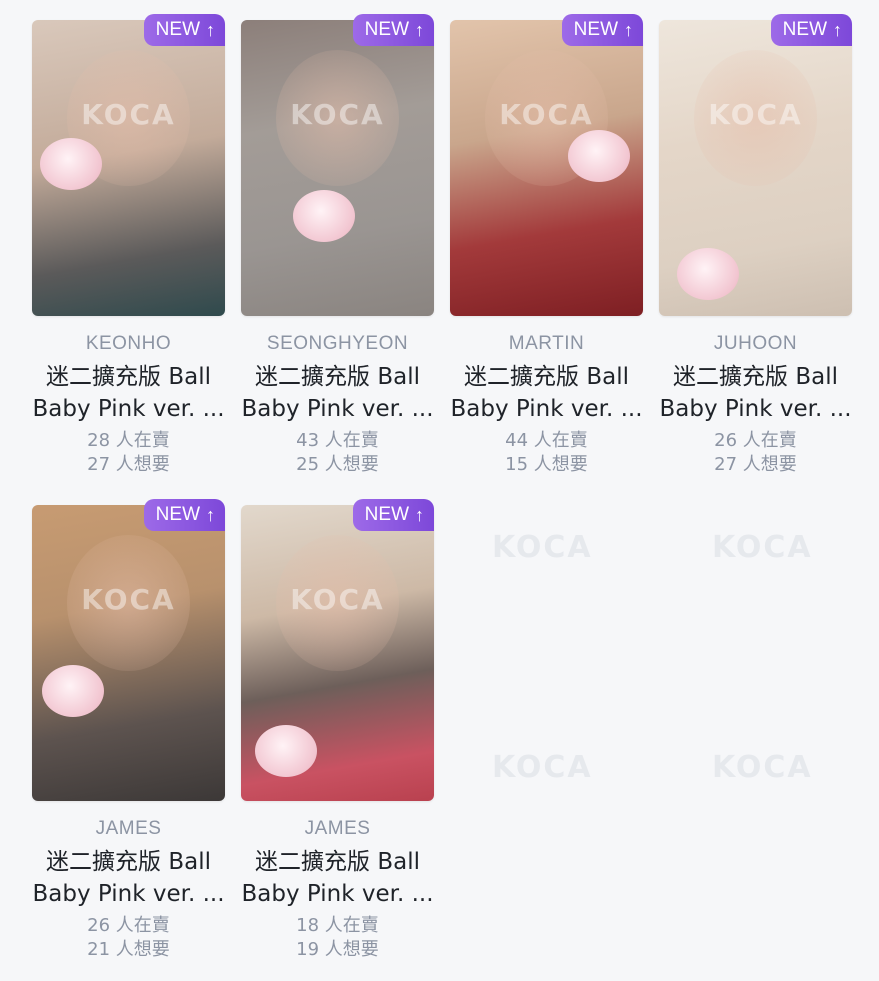 This screenshot has width=879, height=981. What do you see at coordinates (546, 440) in the screenshot?
I see `selling-count: 44 人在賣` at bounding box center [546, 440].